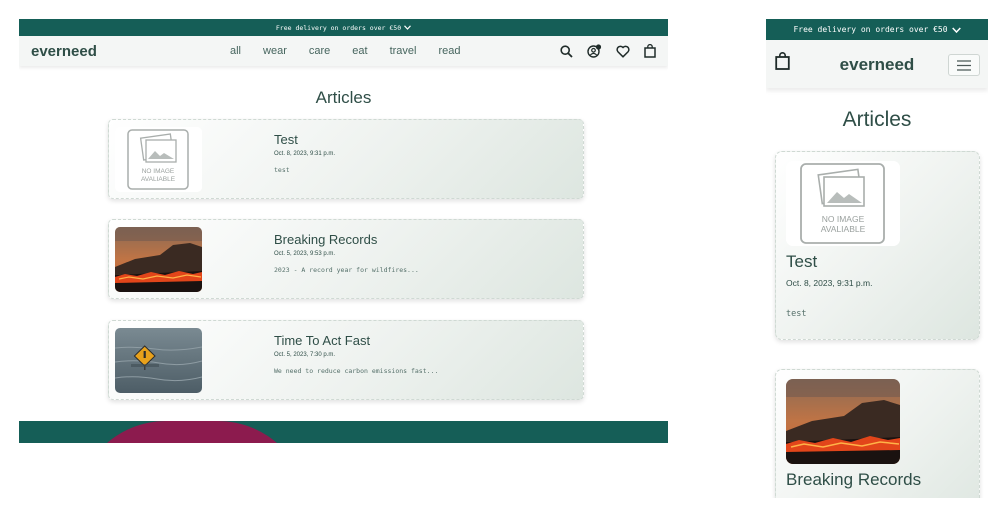 This screenshot has height=517, width=1005. Describe the element at coordinates (650, 51) in the screenshot. I see `shopping-bag-icon` at that location.